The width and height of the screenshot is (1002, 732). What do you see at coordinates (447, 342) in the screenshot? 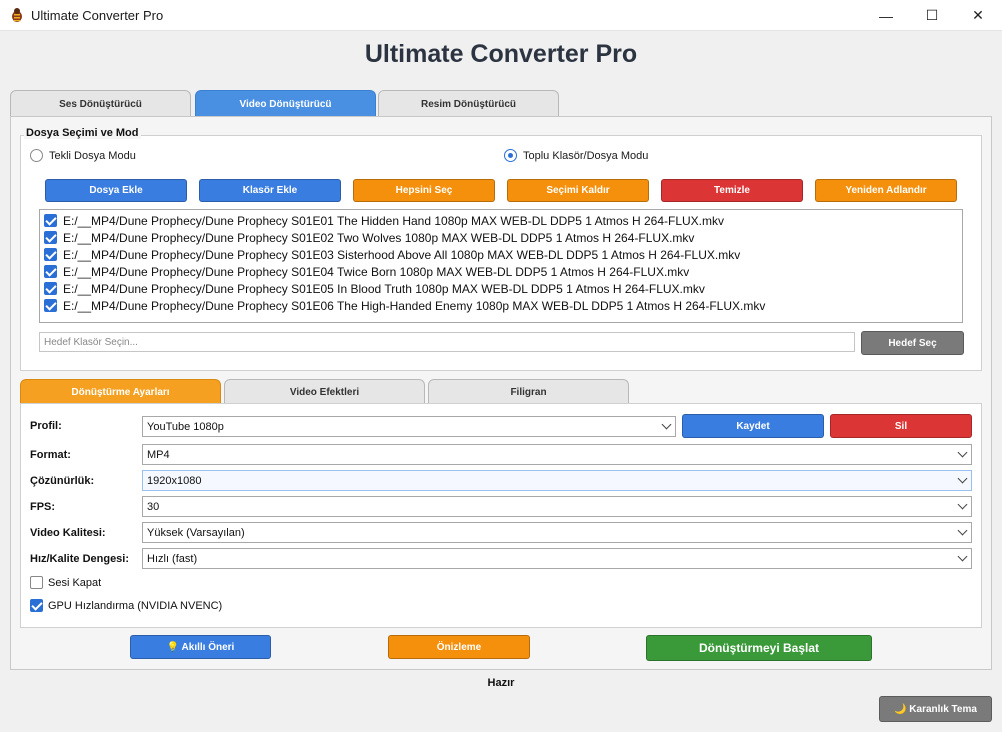
I see `target-folder-input` at bounding box center [447, 342].